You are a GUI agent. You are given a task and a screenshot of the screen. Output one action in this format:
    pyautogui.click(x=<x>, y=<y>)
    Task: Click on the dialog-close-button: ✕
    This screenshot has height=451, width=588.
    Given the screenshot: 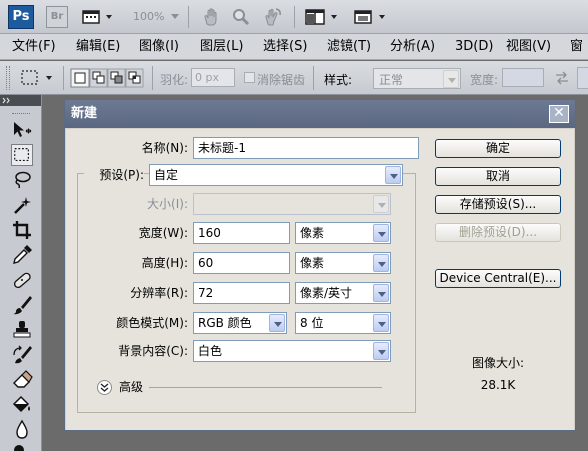 What is the action you would take?
    pyautogui.click(x=559, y=114)
    